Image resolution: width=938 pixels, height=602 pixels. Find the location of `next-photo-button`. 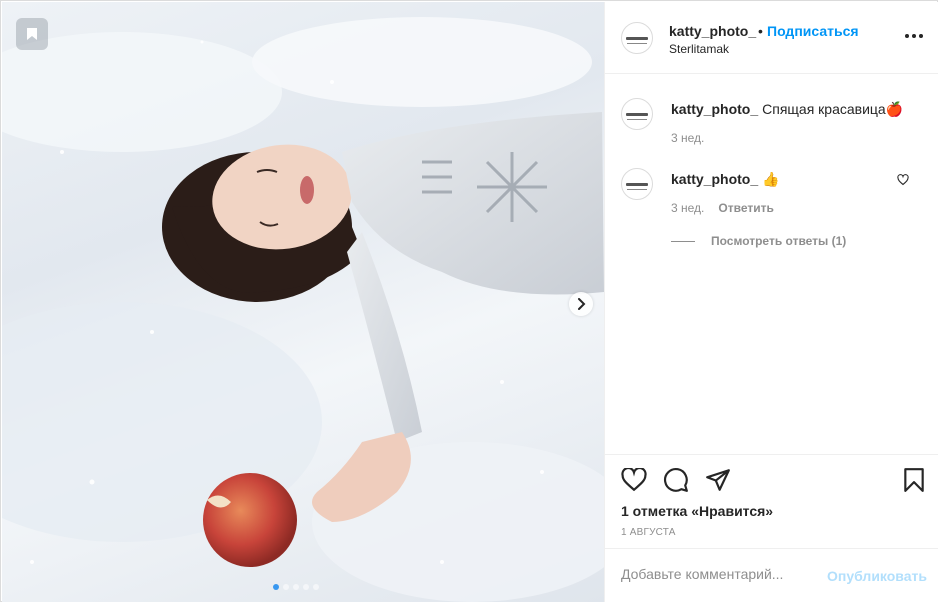

next-photo-button is located at coordinates (581, 304).